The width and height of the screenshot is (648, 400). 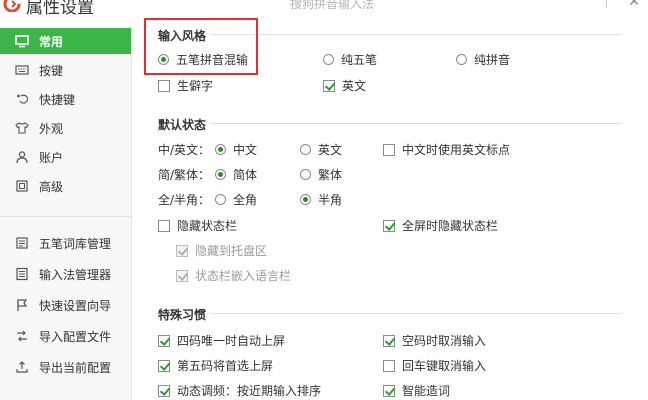 What do you see at coordinates (245, 200) in the screenshot?
I see `radio-label: 全角` at bounding box center [245, 200].